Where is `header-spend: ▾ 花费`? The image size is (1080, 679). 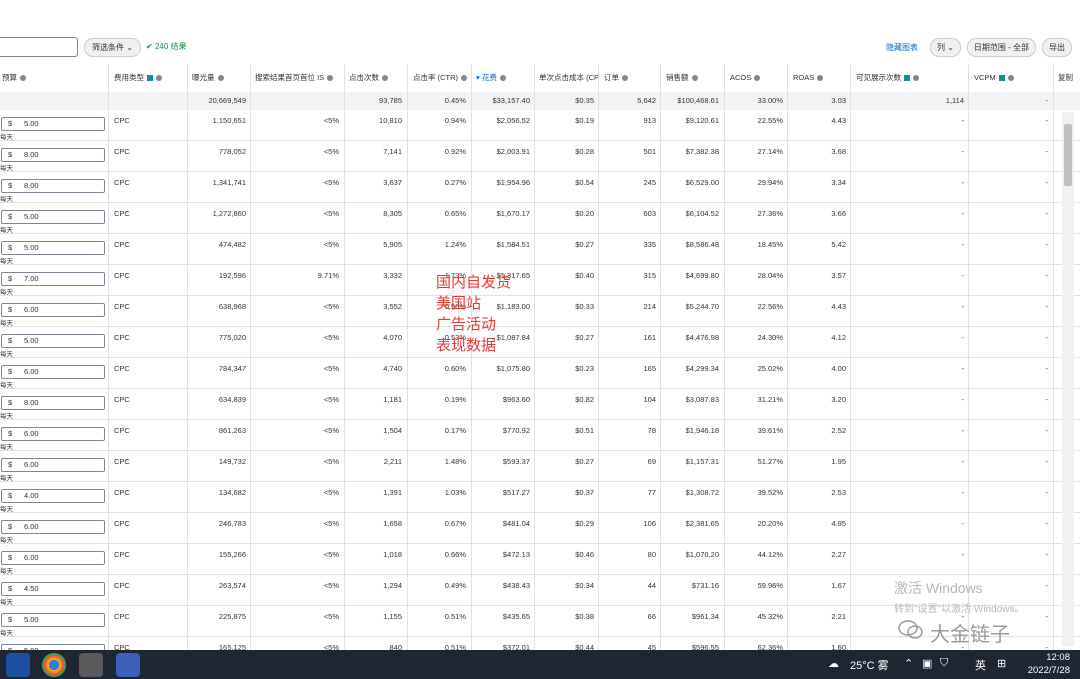 header-spend: ▾ 花费 is located at coordinates (504, 78).